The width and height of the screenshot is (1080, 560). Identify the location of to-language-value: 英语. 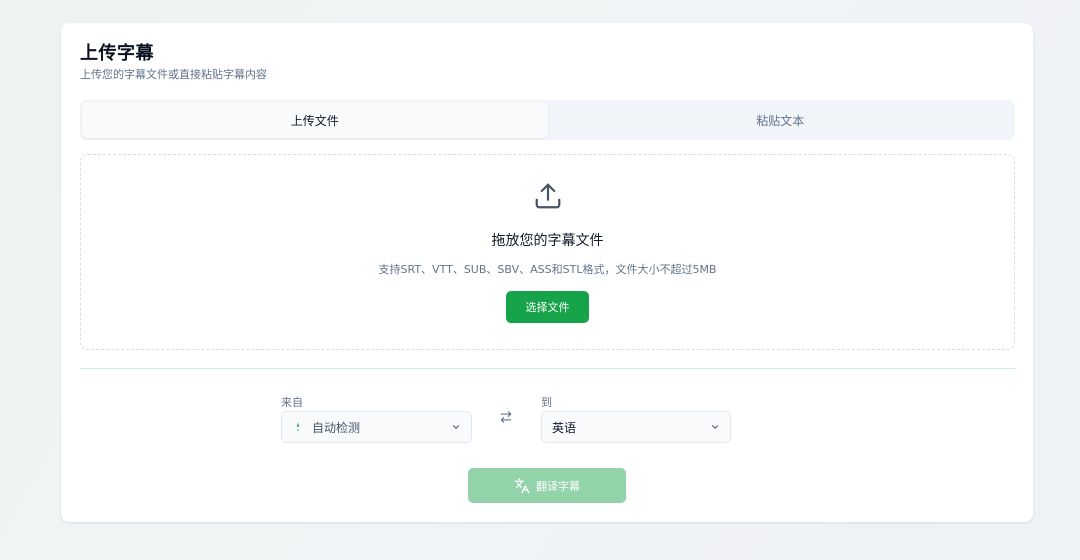
(564, 427).